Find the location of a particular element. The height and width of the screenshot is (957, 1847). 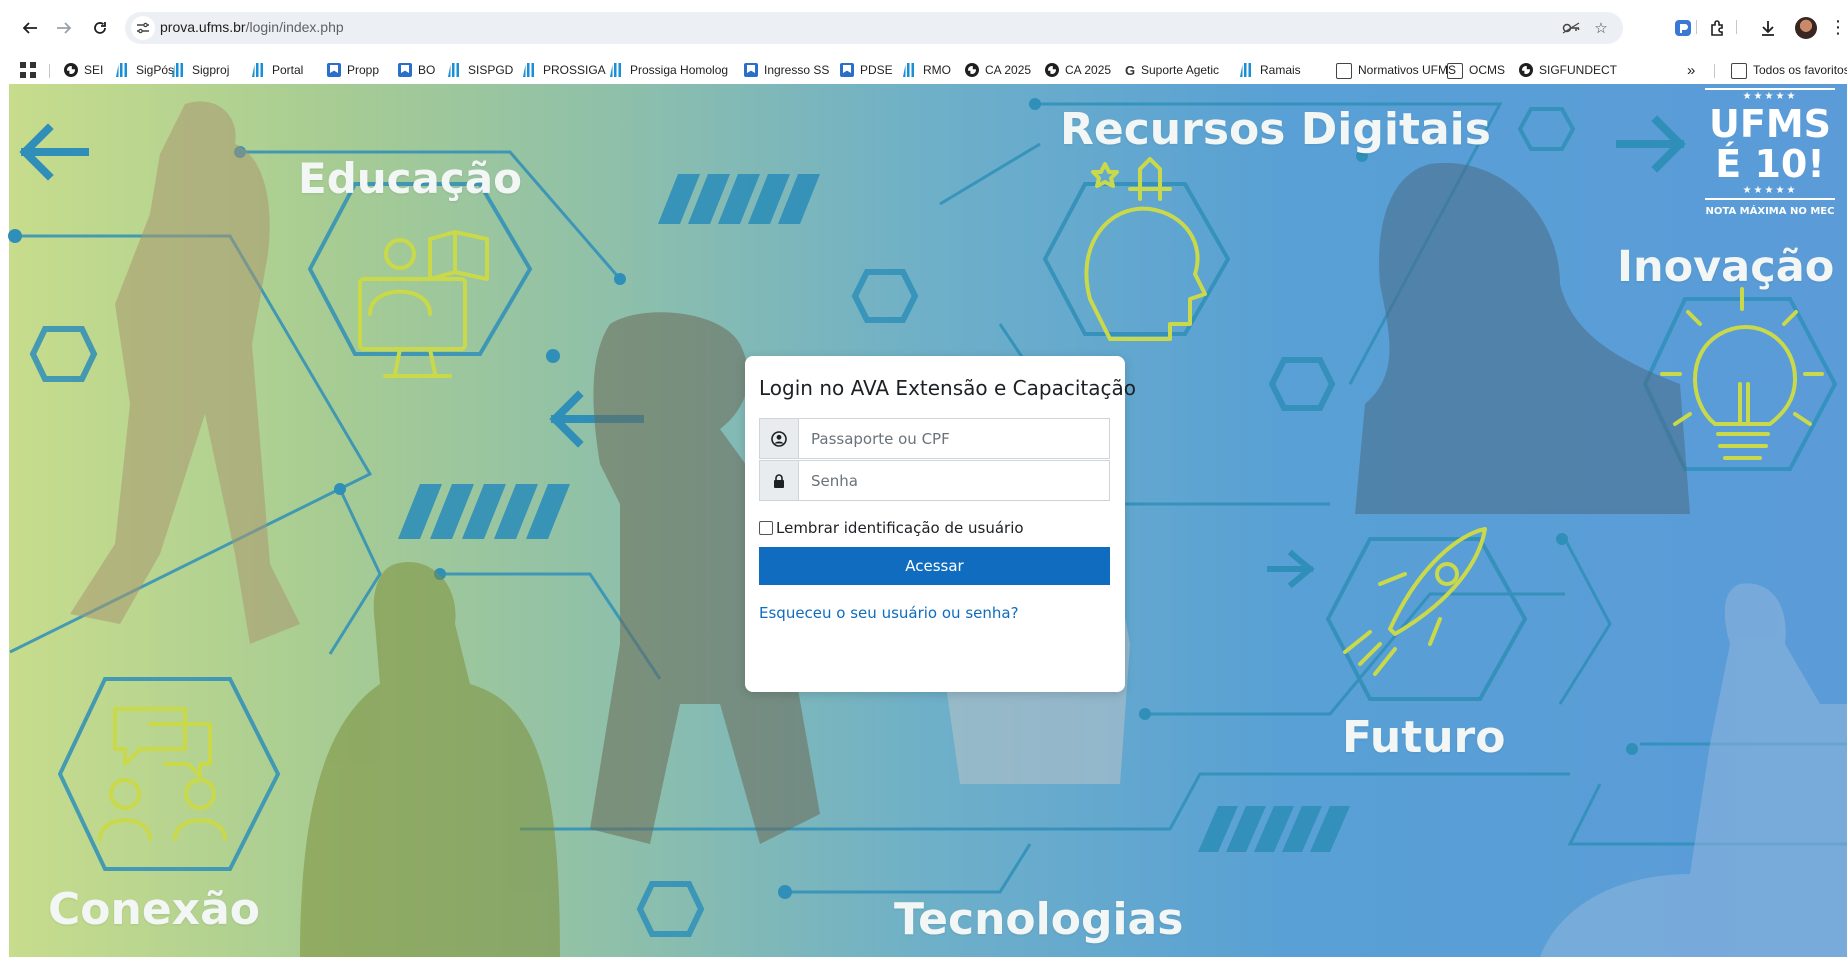

profile-avatar is located at coordinates (1806, 28).